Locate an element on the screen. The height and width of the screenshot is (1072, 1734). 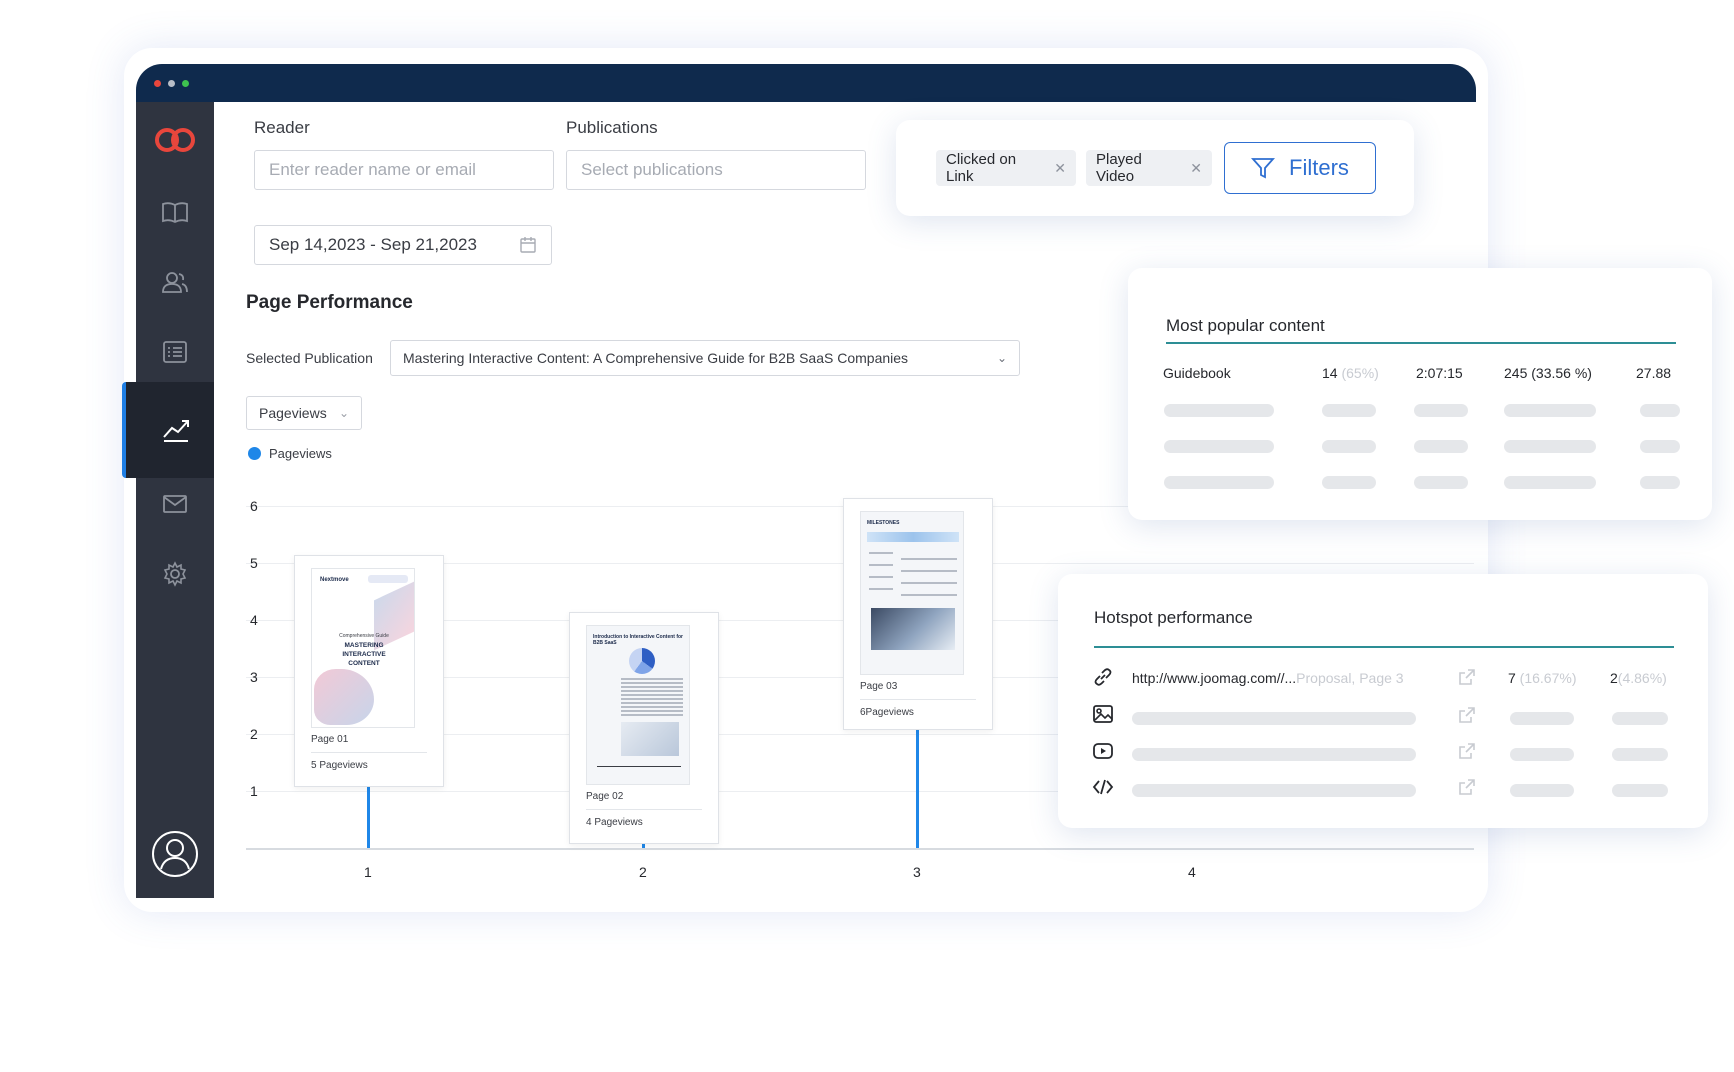
page-thumbnail-card: MILESTONES Page 03 6Pageviews is located at coordinates (918, 614).